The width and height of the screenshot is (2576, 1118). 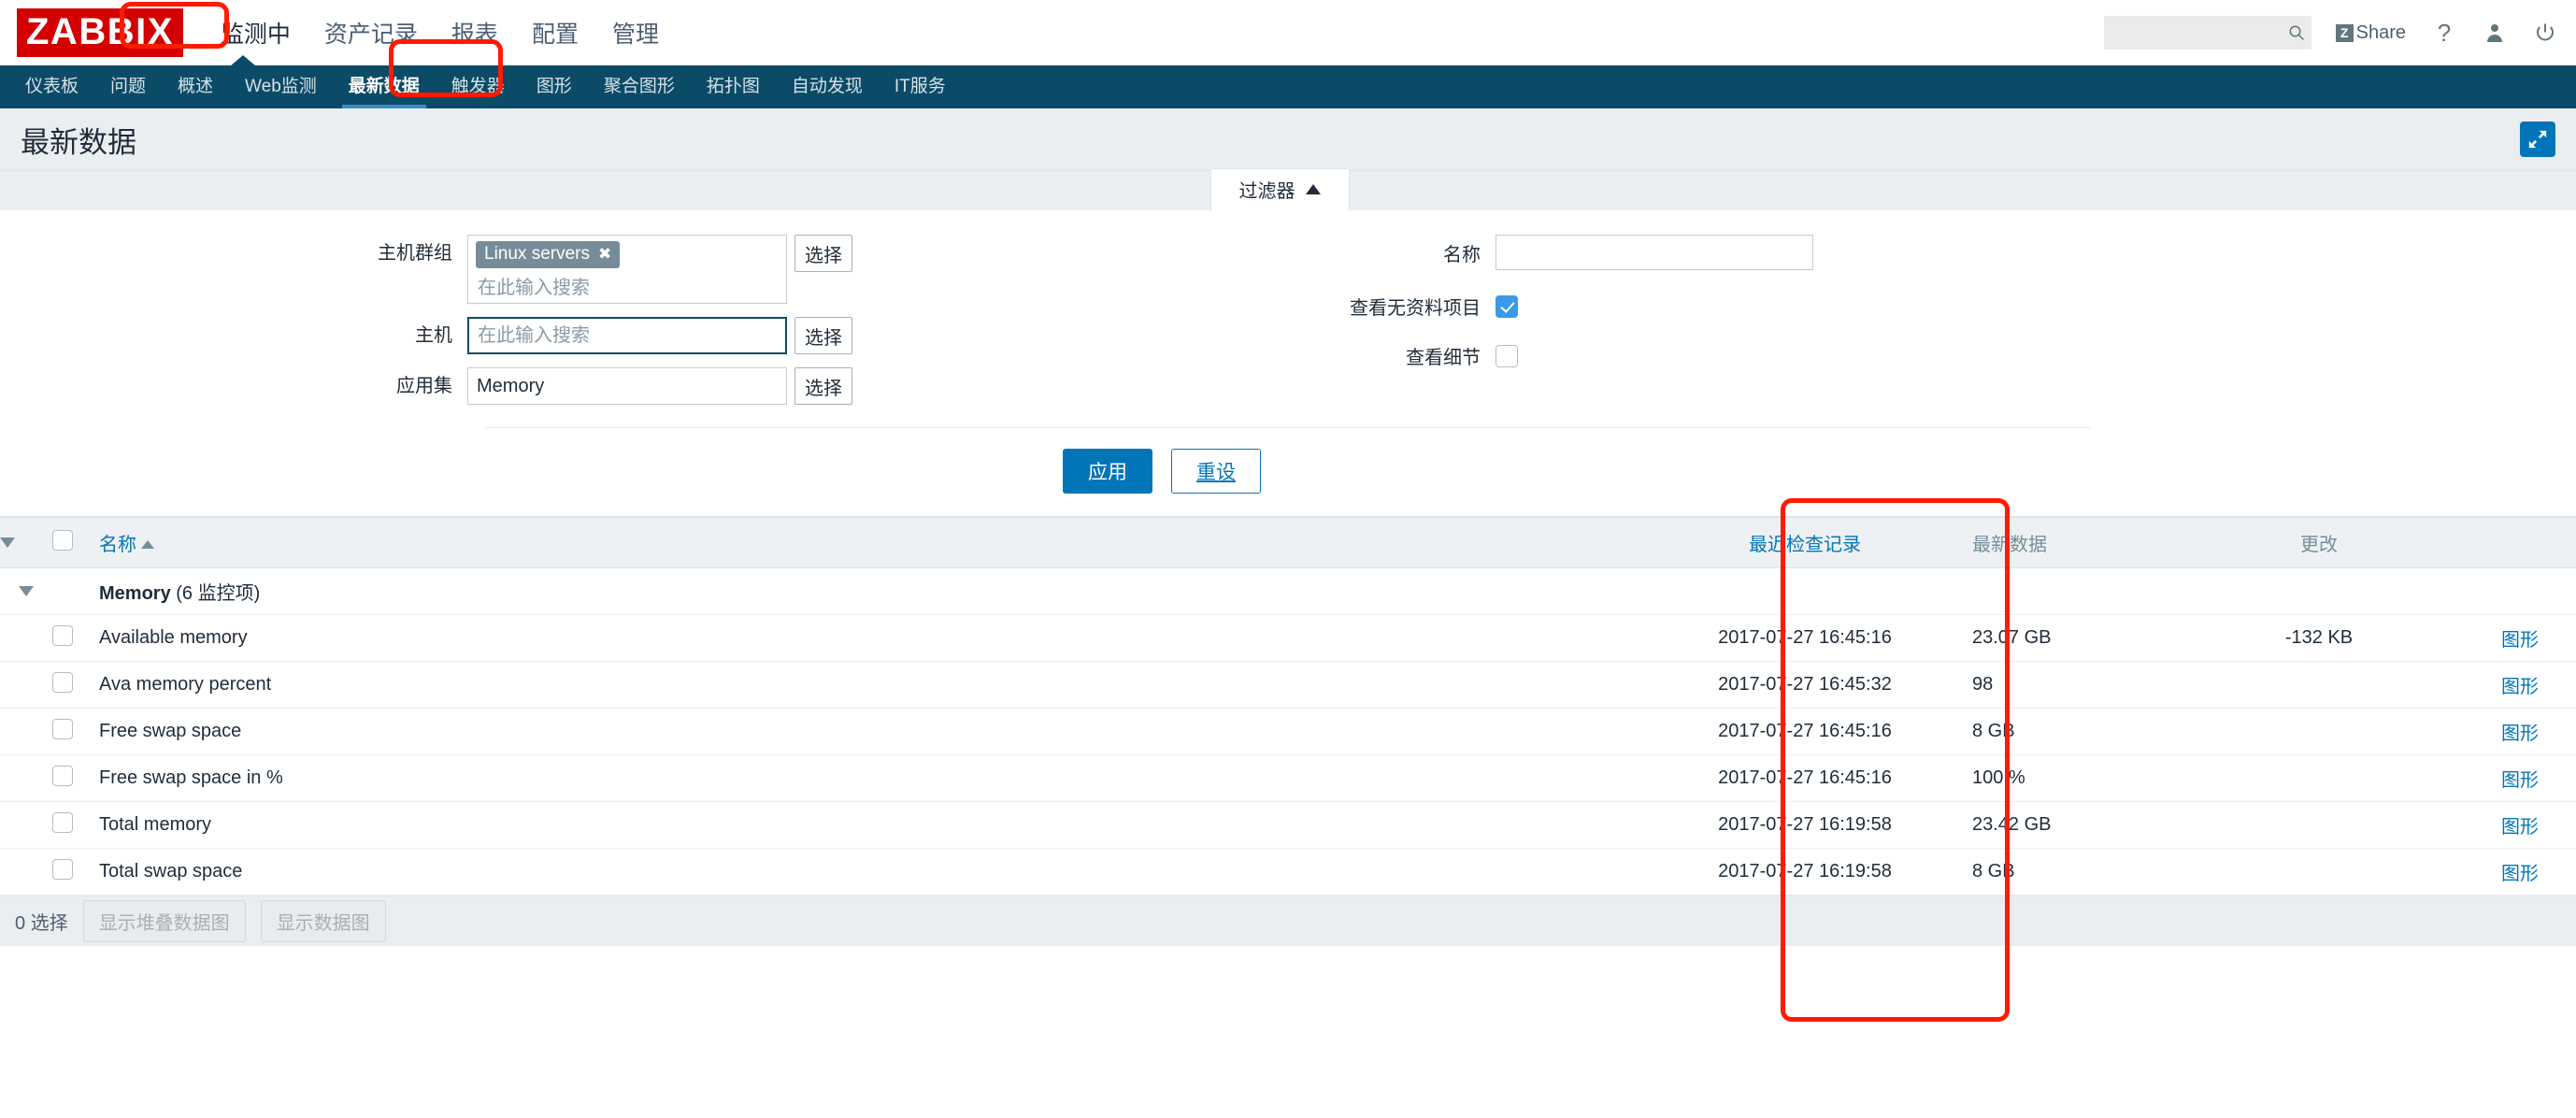 What do you see at coordinates (218, 593) in the screenshot?
I see `group-item-count: (6 监控项)` at bounding box center [218, 593].